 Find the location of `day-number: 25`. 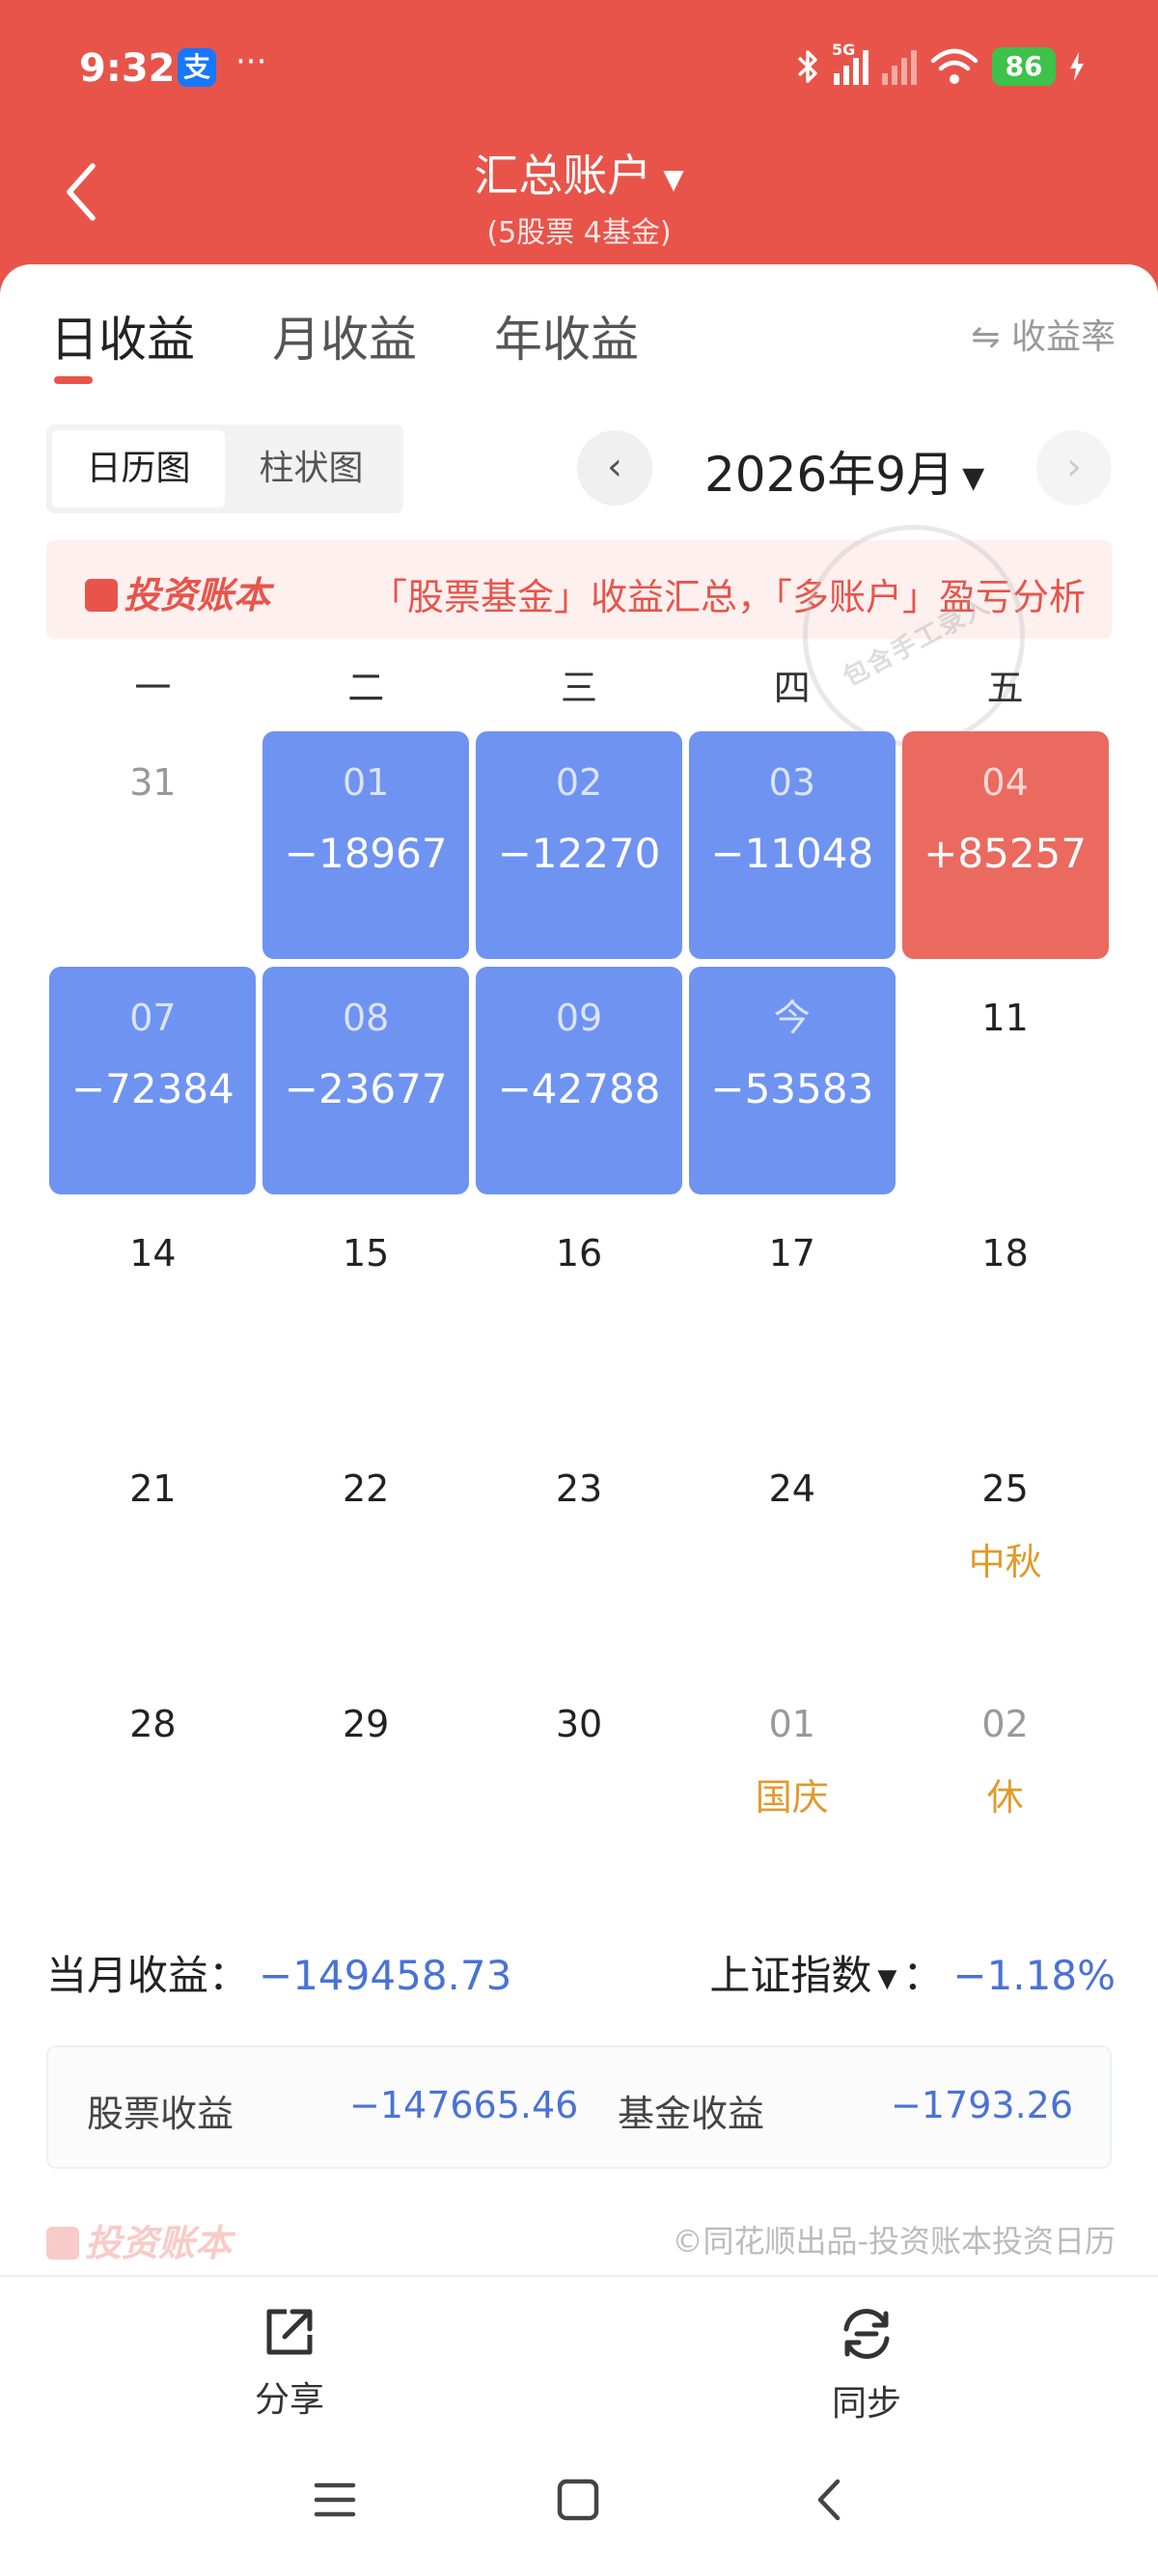

day-number: 25 is located at coordinates (1005, 1489).